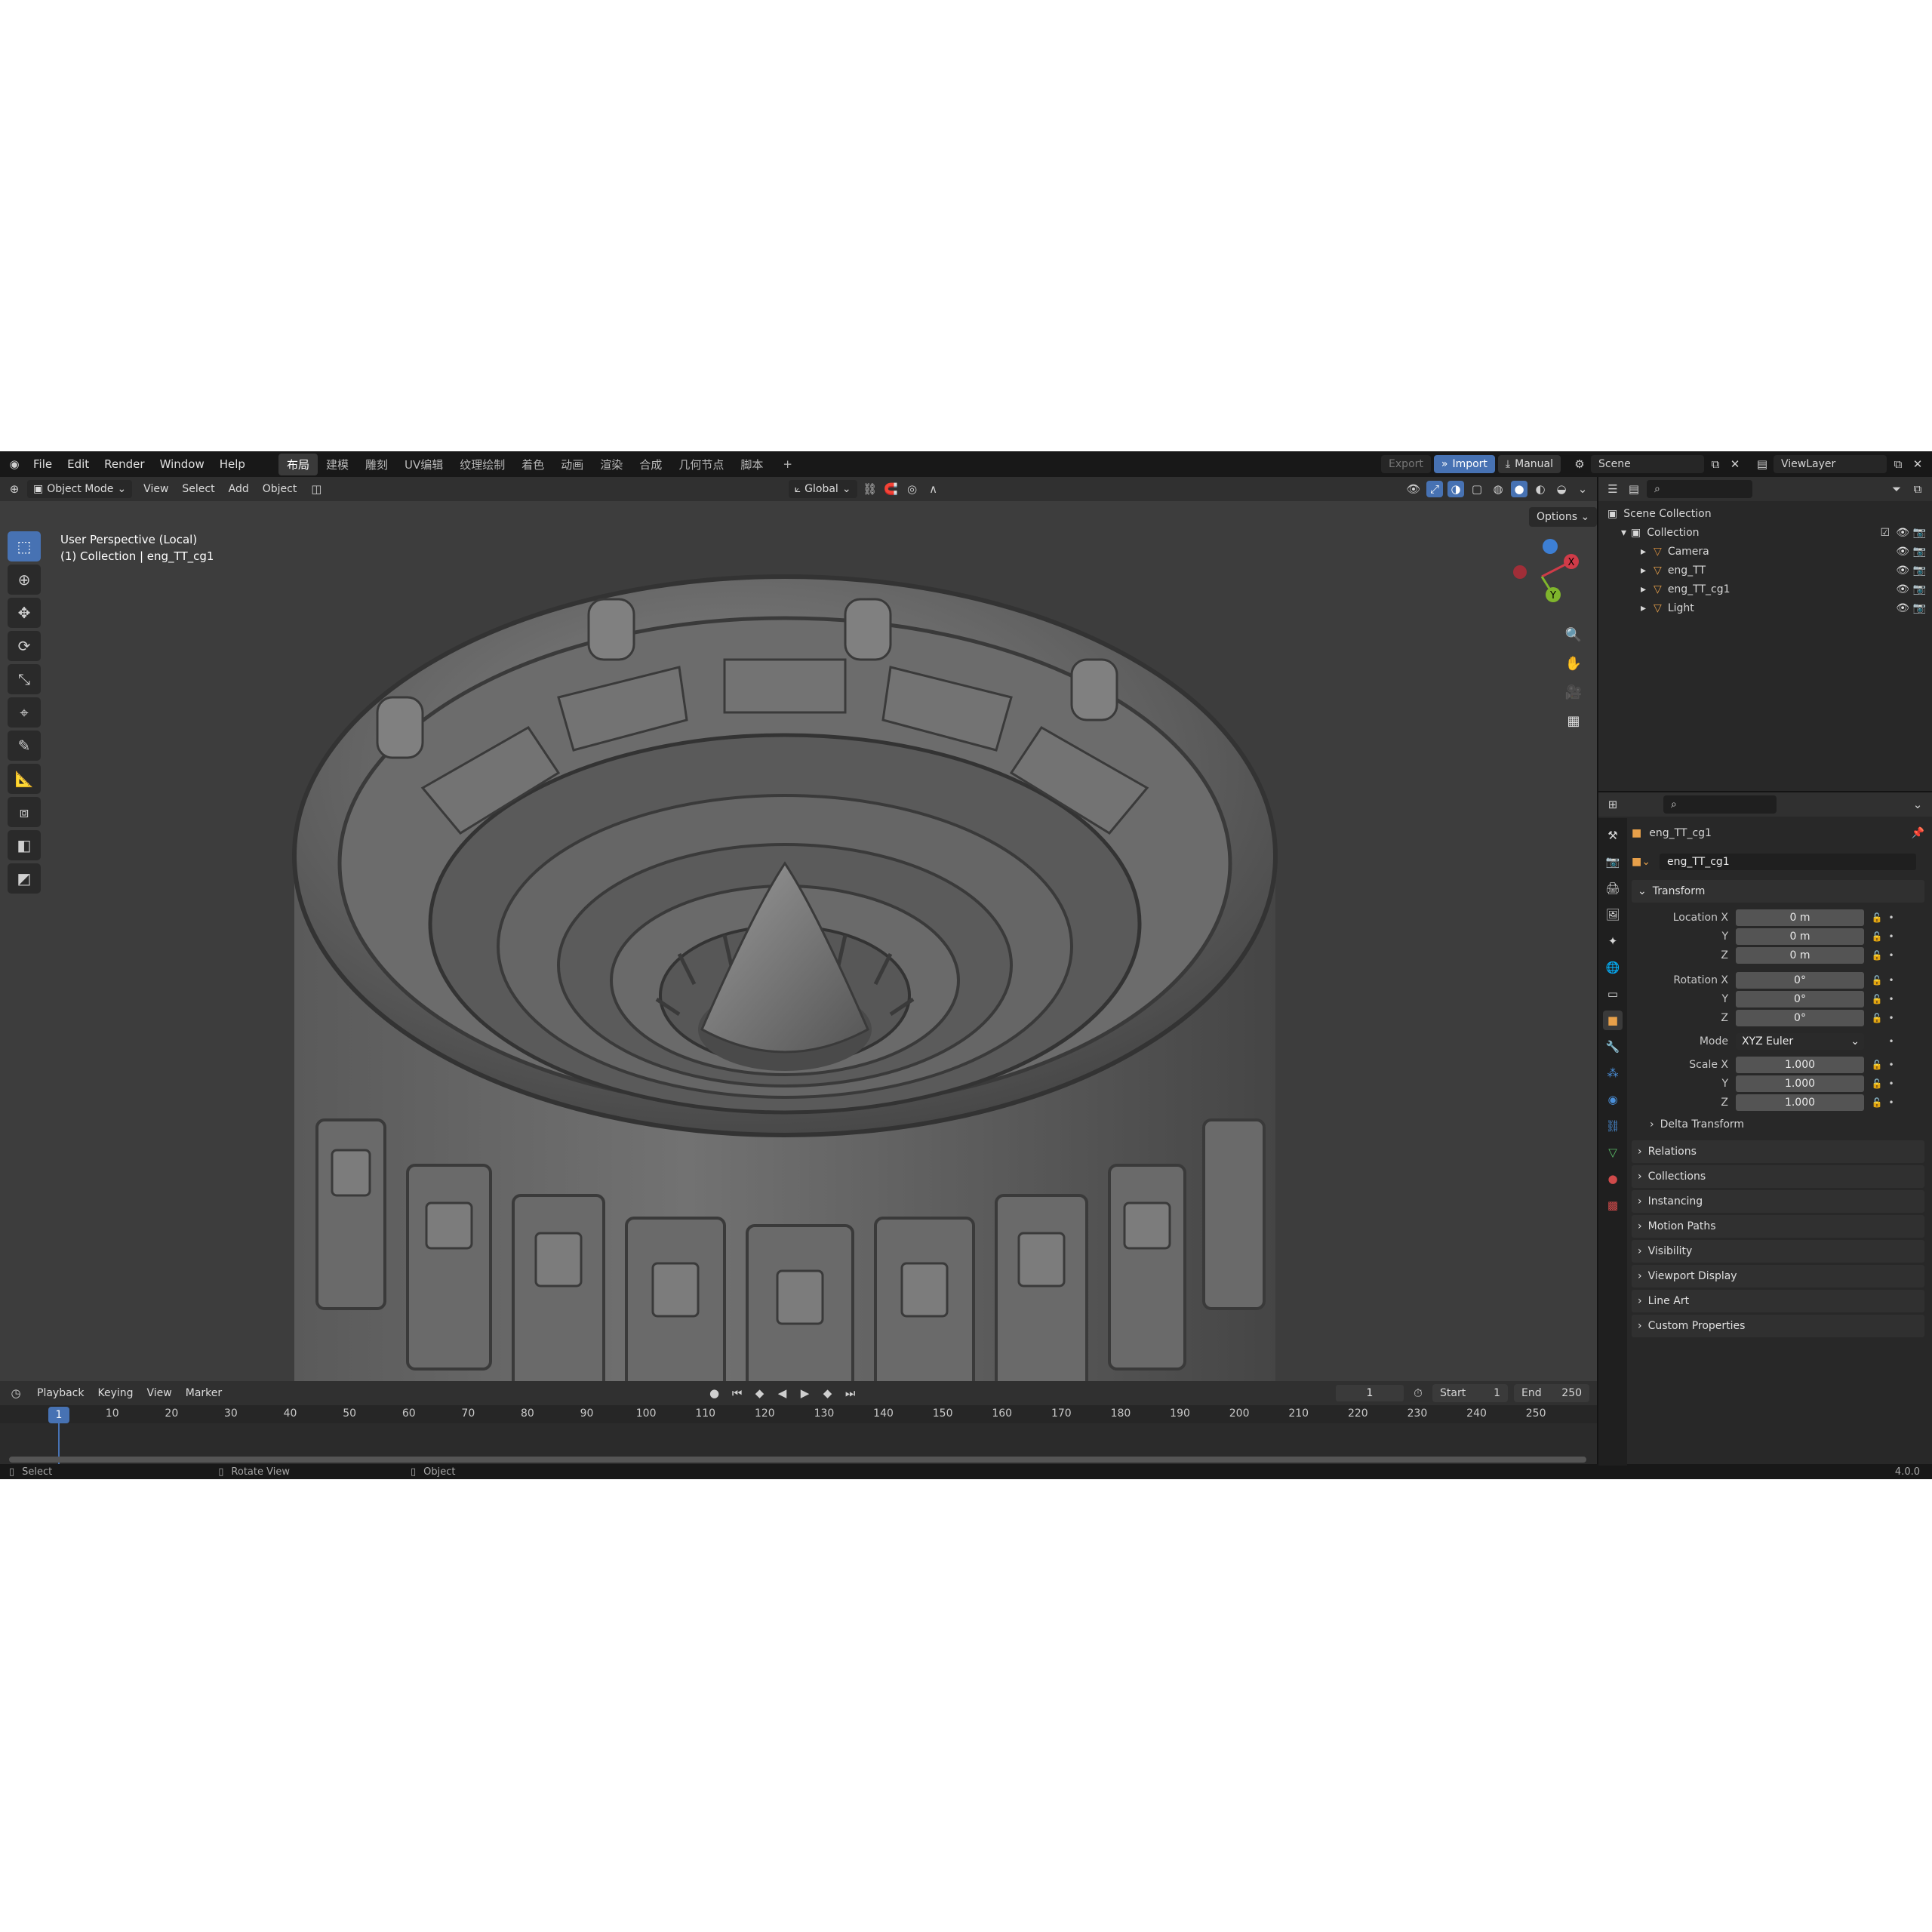 The height and width of the screenshot is (1932, 1932). What do you see at coordinates (1613, 1126) in the screenshot?
I see `constraints-tab-icon: ⛓` at bounding box center [1613, 1126].